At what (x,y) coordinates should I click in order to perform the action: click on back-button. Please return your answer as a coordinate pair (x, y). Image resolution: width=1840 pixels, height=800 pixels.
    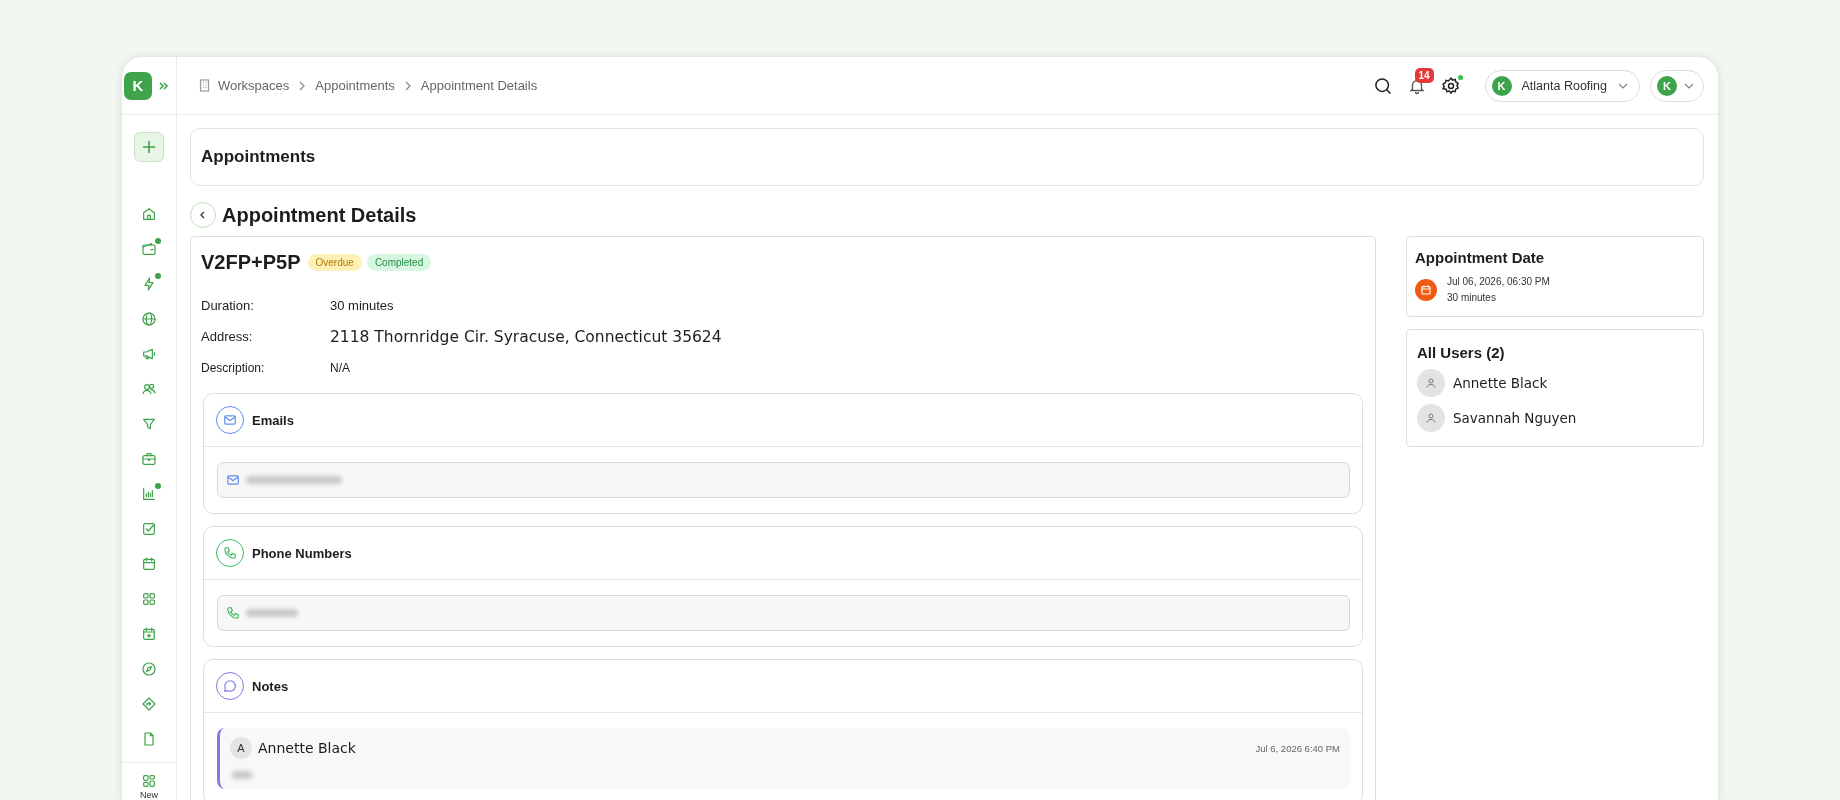
    Looking at the image, I should click on (203, 215).